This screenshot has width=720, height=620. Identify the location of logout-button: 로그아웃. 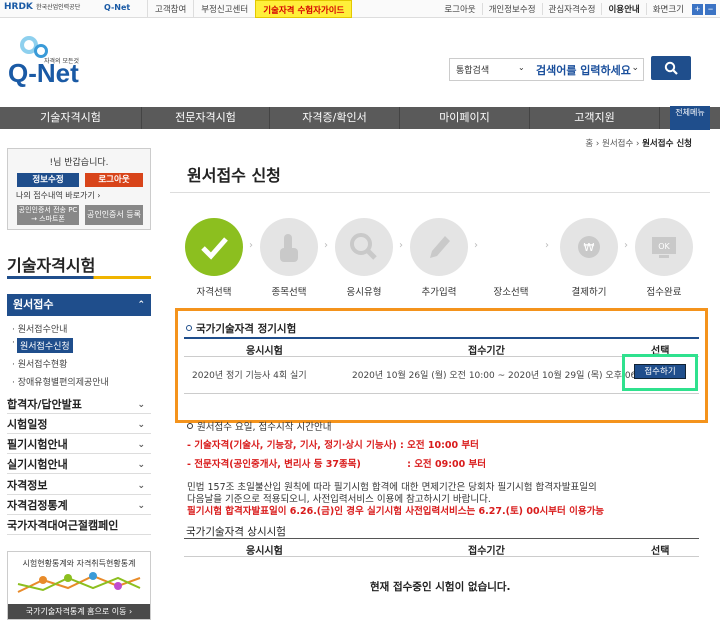
(114, 180).